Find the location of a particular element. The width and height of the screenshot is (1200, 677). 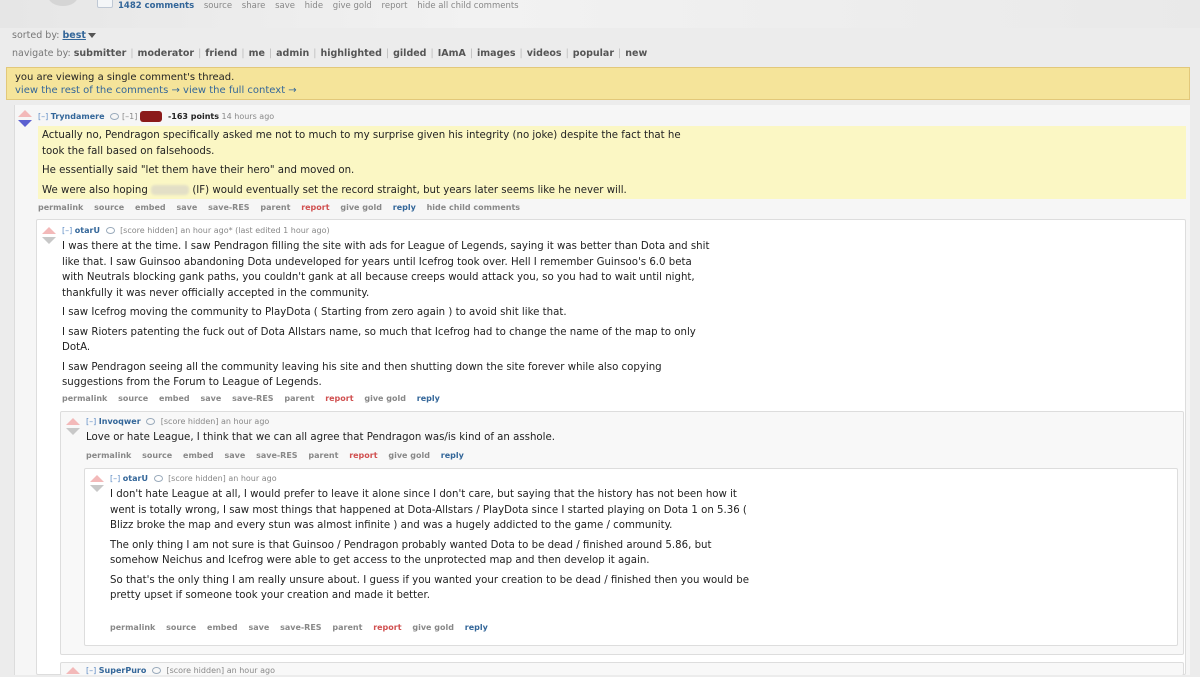

nav-highlighted: highlighted is located at coordinates (350, 53).